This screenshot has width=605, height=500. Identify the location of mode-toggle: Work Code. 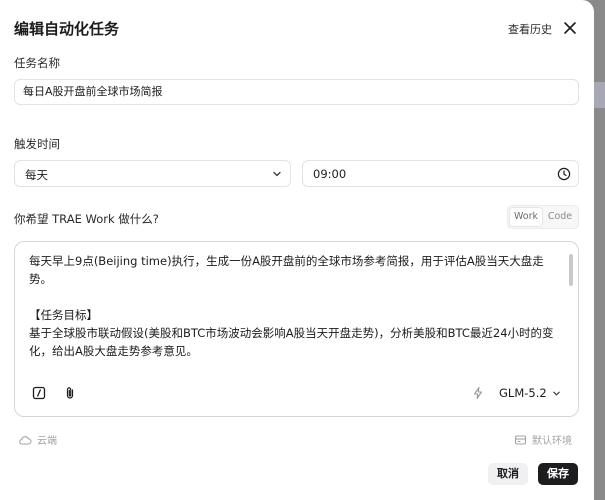
(543, 217).